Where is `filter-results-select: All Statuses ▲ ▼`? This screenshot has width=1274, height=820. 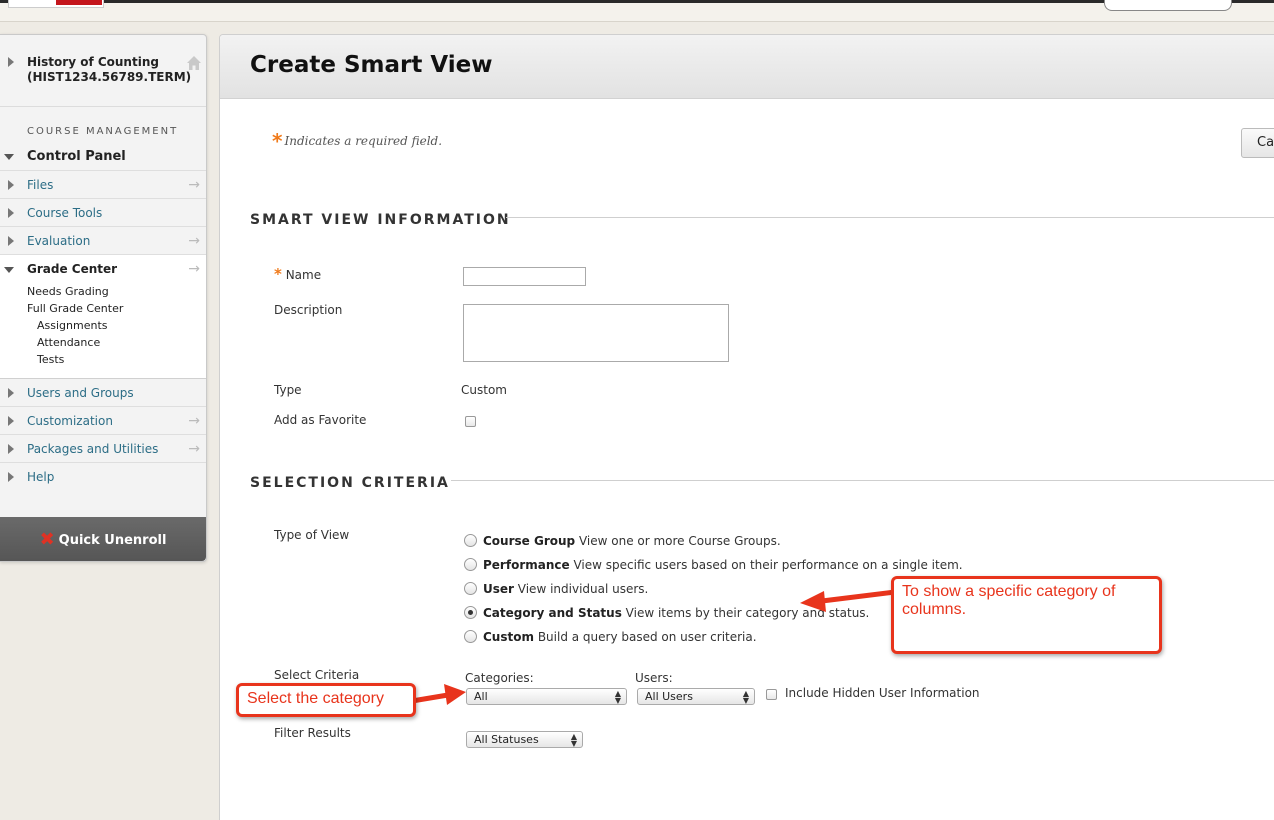
filter-results-select: All Statuses ▲ ▼ is located at coordinates (524, 739).